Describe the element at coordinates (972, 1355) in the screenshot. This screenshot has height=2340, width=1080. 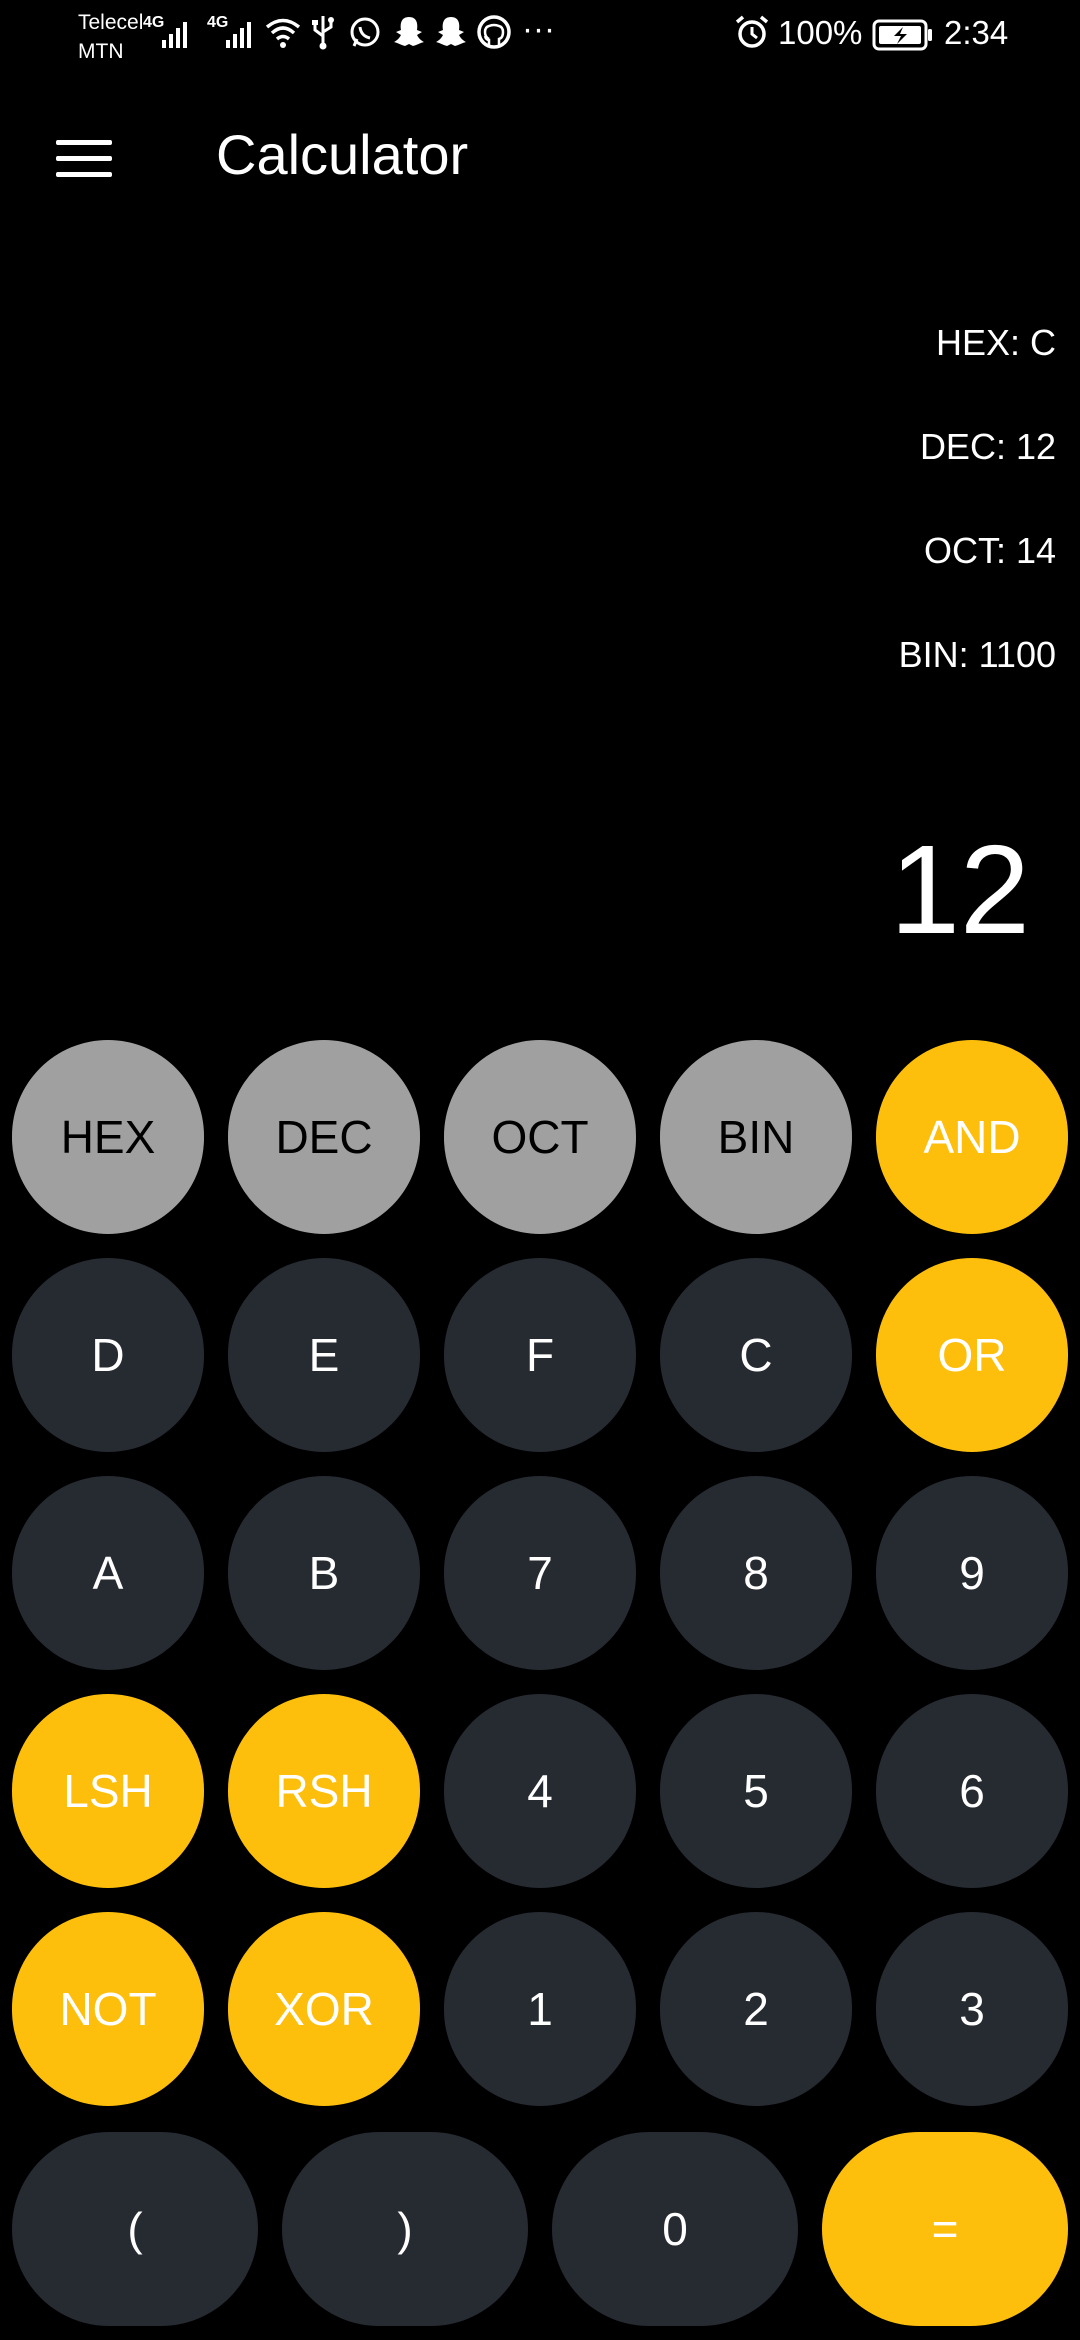
I see `or-button: OR` at that location.